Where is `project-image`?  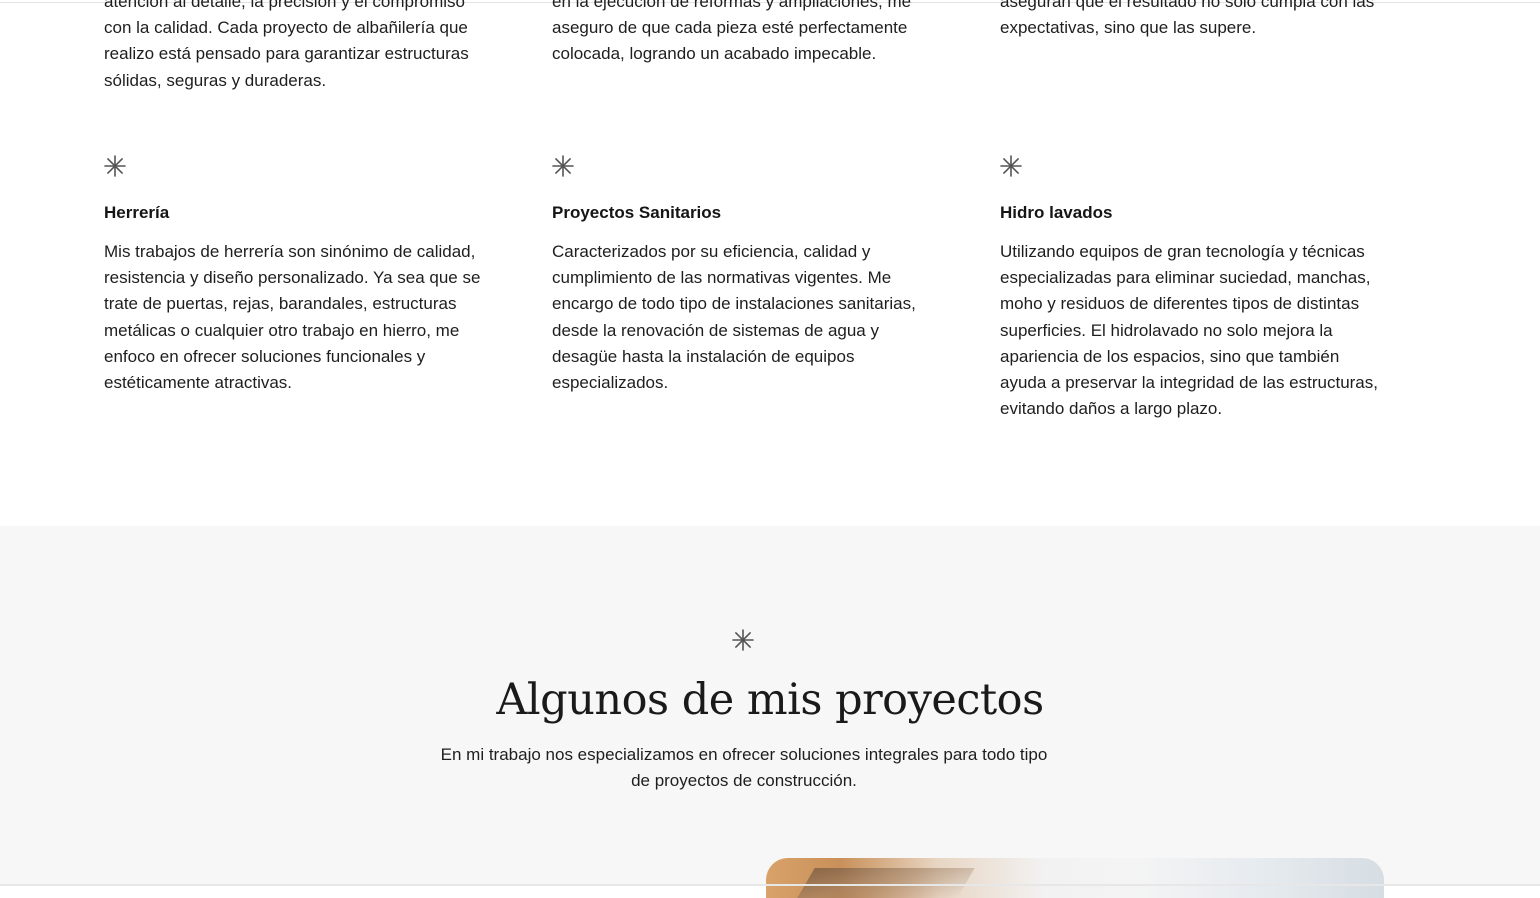 project-image is located at coordinates (1075, 878).